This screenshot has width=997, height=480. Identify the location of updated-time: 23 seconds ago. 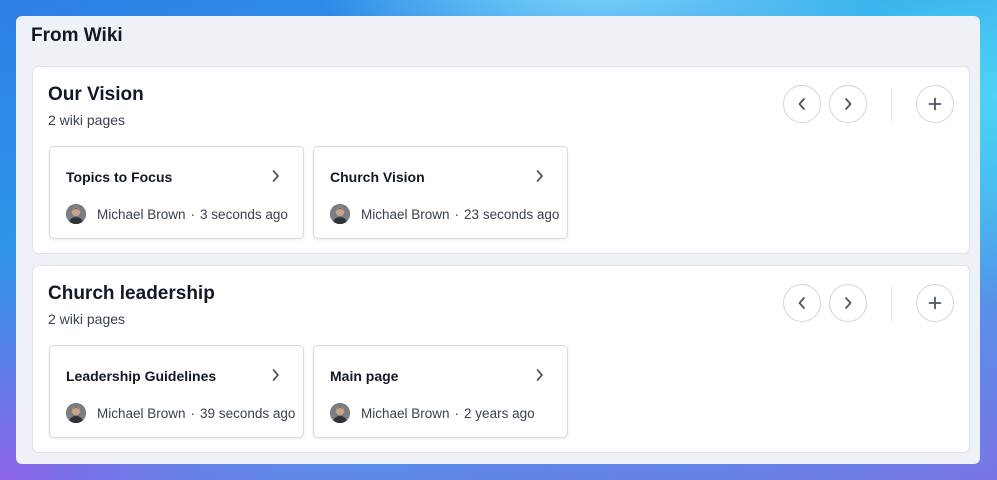
(512, 214).